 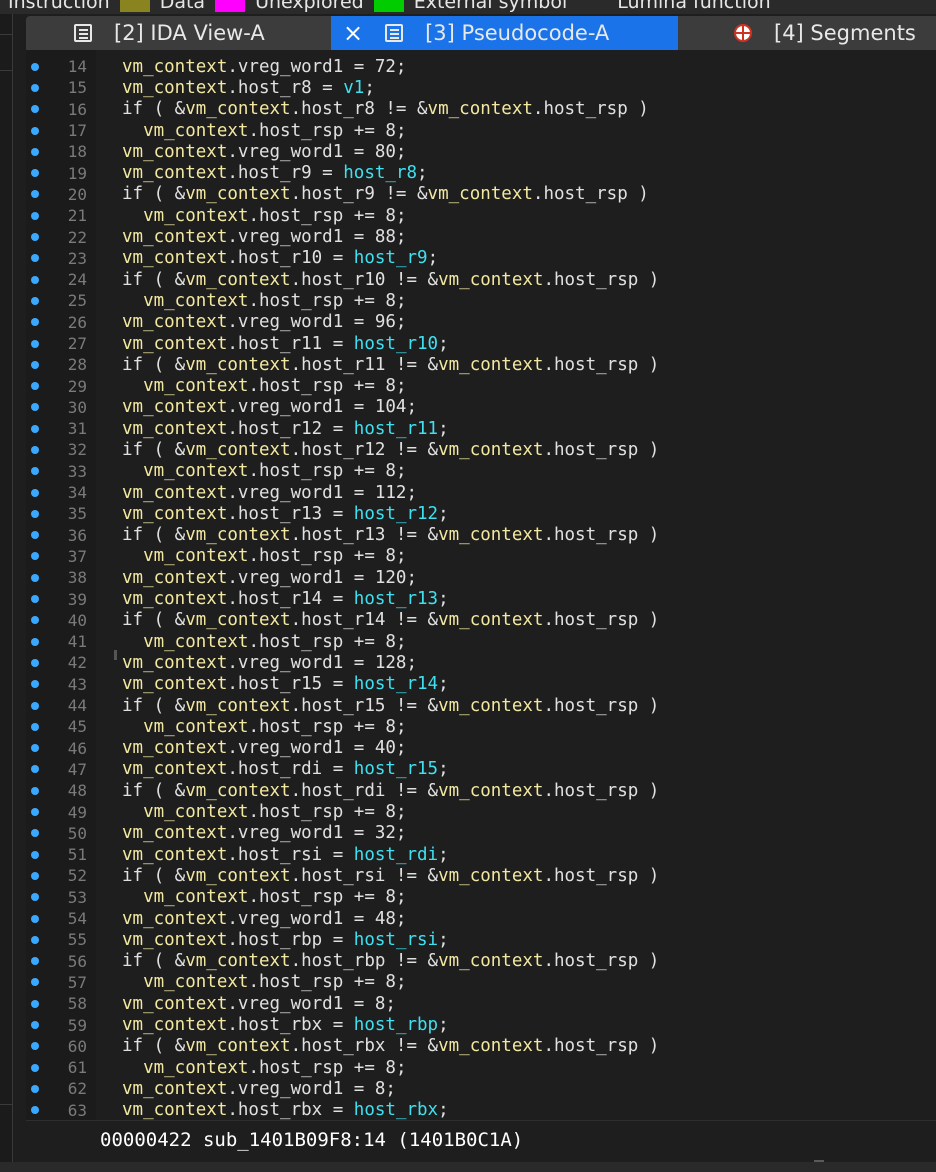 What do you see at coordinates (481, 811) in the screenshot?
I see `code-line: 49 vm_context.host_rsp += 8;` at bounding box center [481, 811].